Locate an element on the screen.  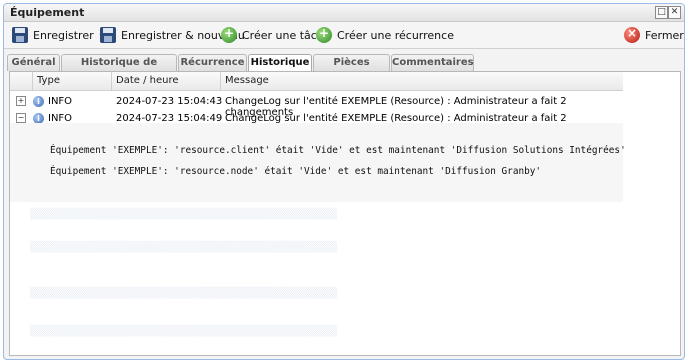
create-recurrence-button: Créer une récurrence is located at coordinates (385, 35).